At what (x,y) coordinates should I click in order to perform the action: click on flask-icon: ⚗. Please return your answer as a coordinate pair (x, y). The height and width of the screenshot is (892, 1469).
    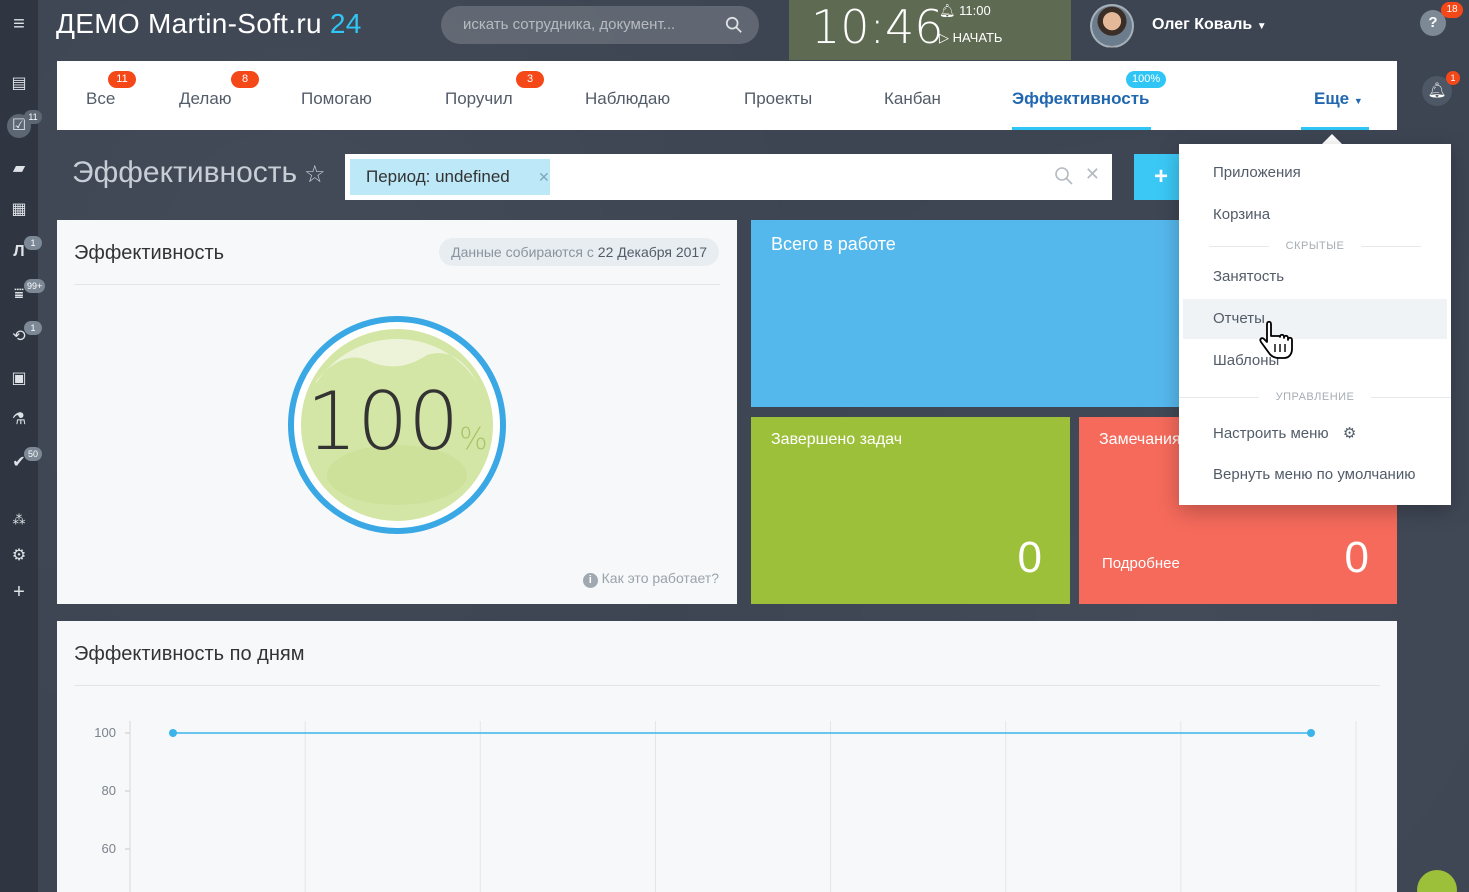
    Looking at the image, I should click on (19, 420).